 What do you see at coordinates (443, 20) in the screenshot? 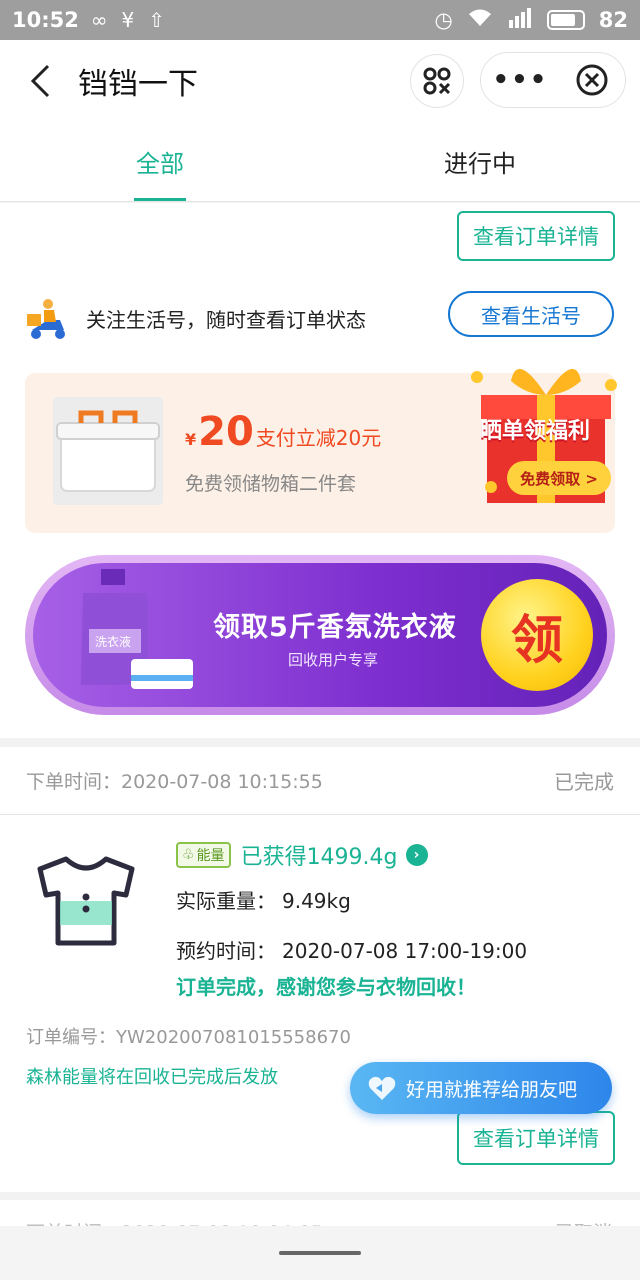
I see `alarm-icon: ◷` at bounding box center [443, 20].